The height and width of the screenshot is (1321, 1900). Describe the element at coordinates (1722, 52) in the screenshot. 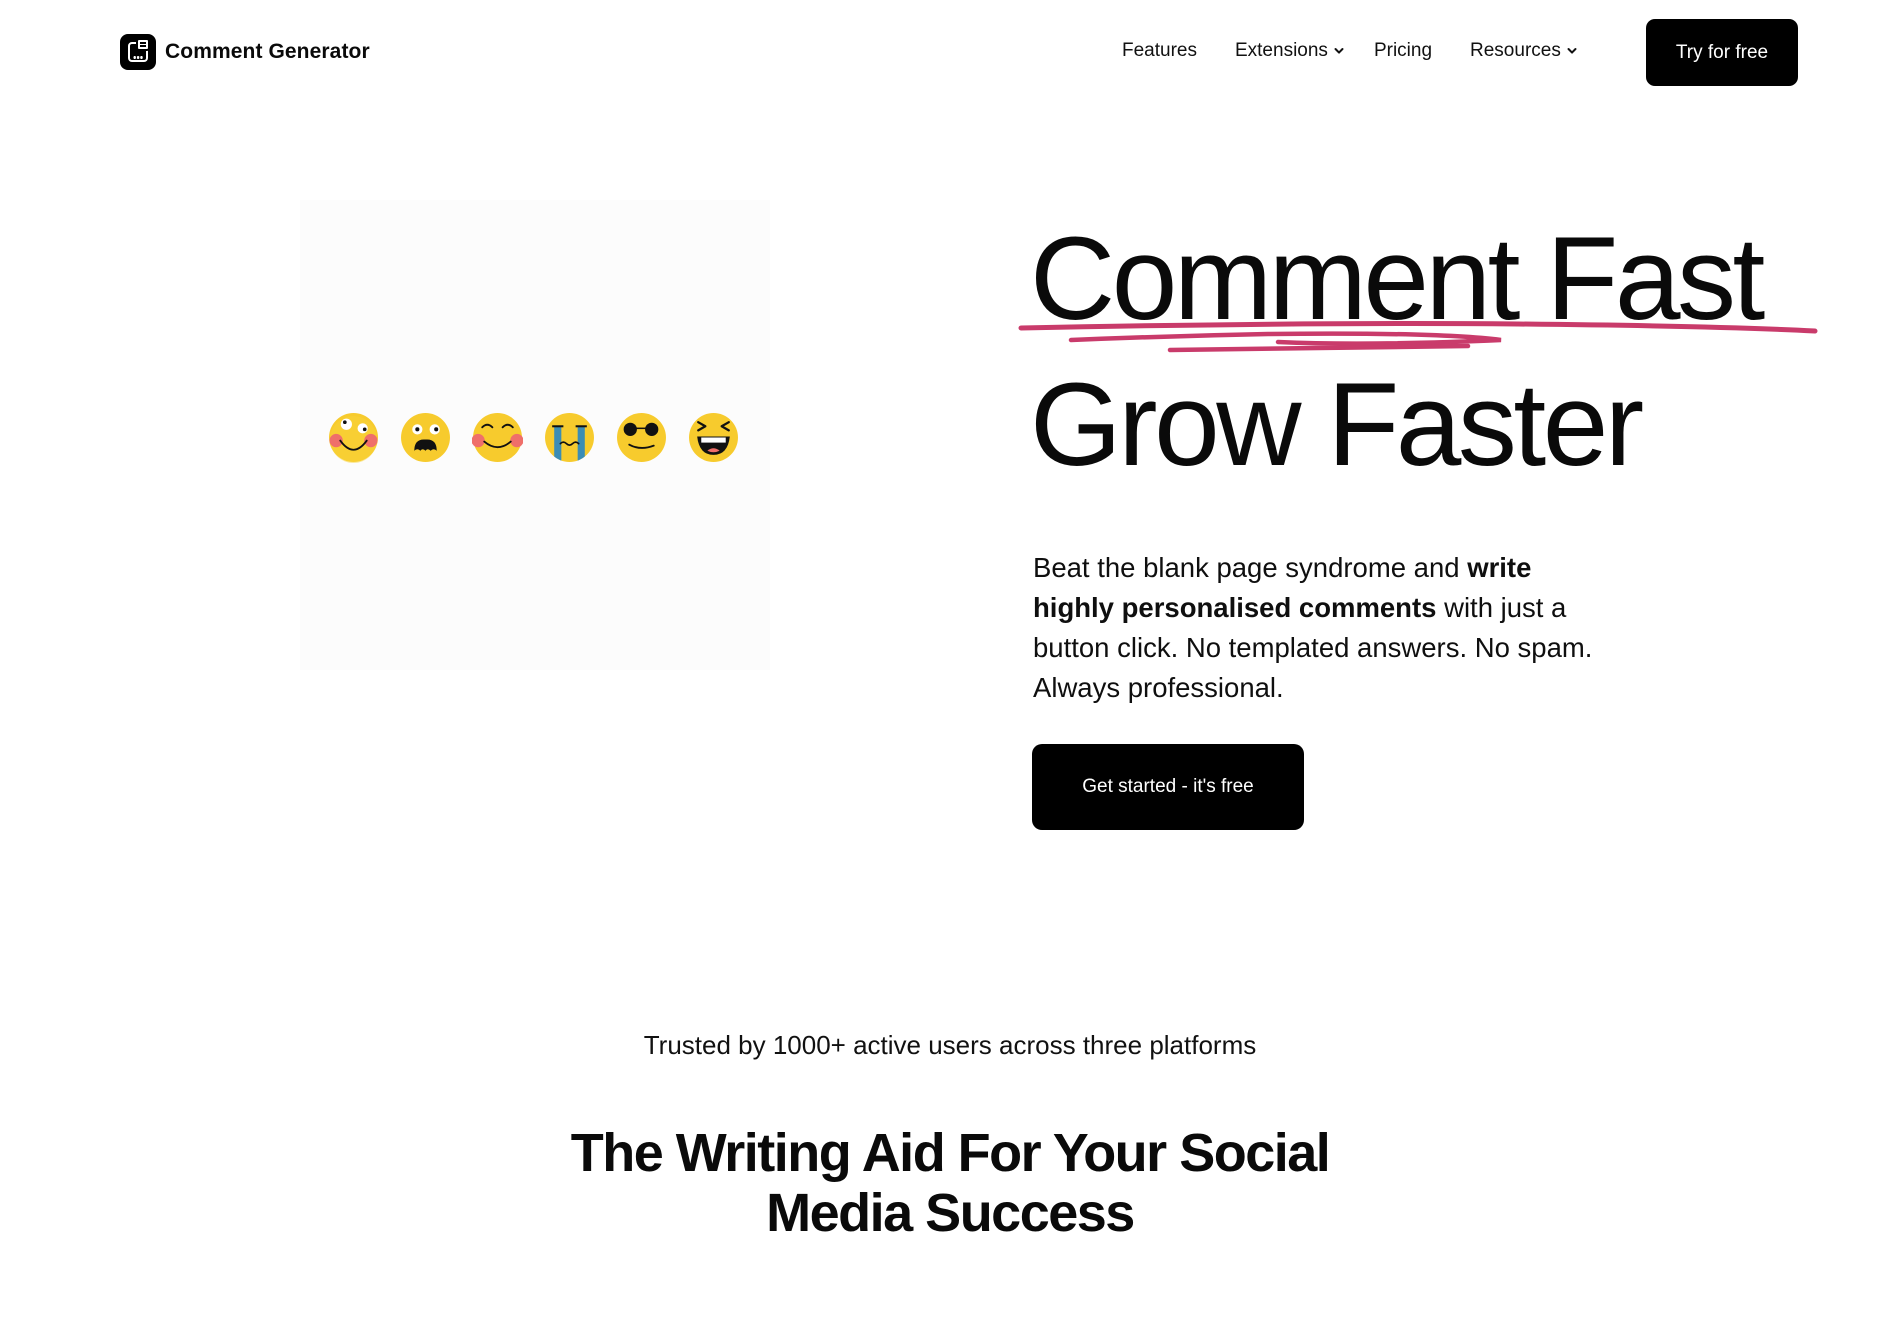

I see `try-for-free-button: Try for free` at that location.